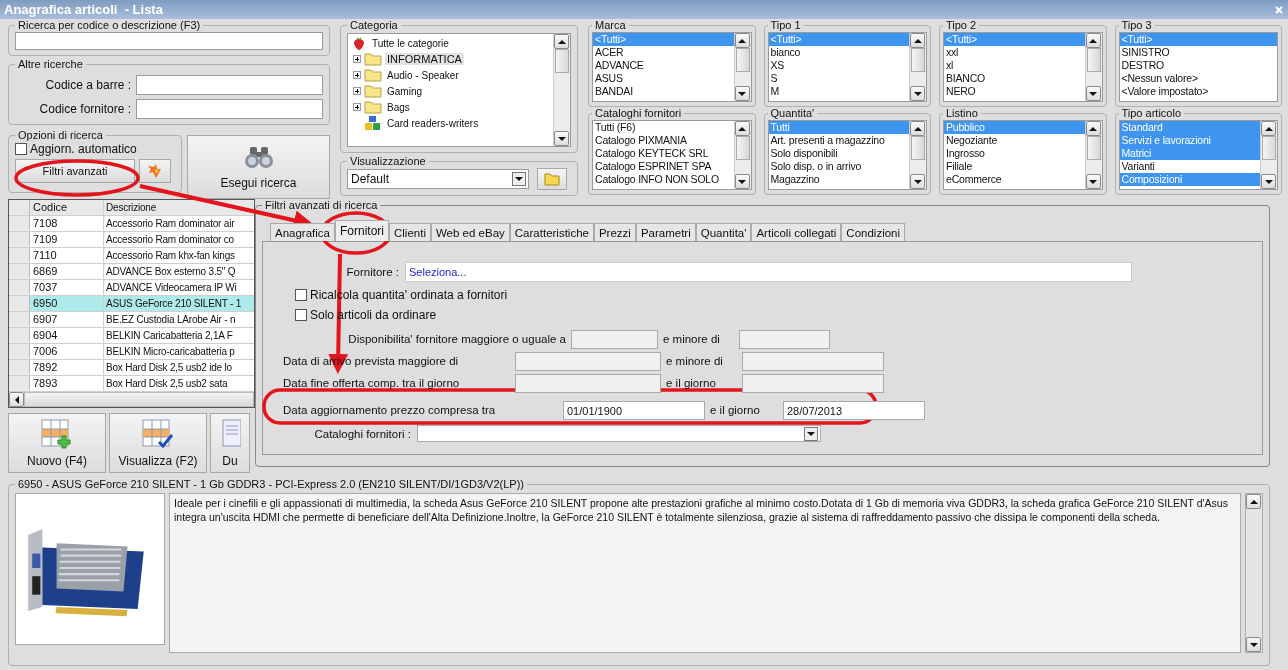 This screenshot has height=670, width=1288. What do you see at coordinates (362, 230) in the screenshot?
I see `tab: Fornitori` at bounding box center [362, 230].